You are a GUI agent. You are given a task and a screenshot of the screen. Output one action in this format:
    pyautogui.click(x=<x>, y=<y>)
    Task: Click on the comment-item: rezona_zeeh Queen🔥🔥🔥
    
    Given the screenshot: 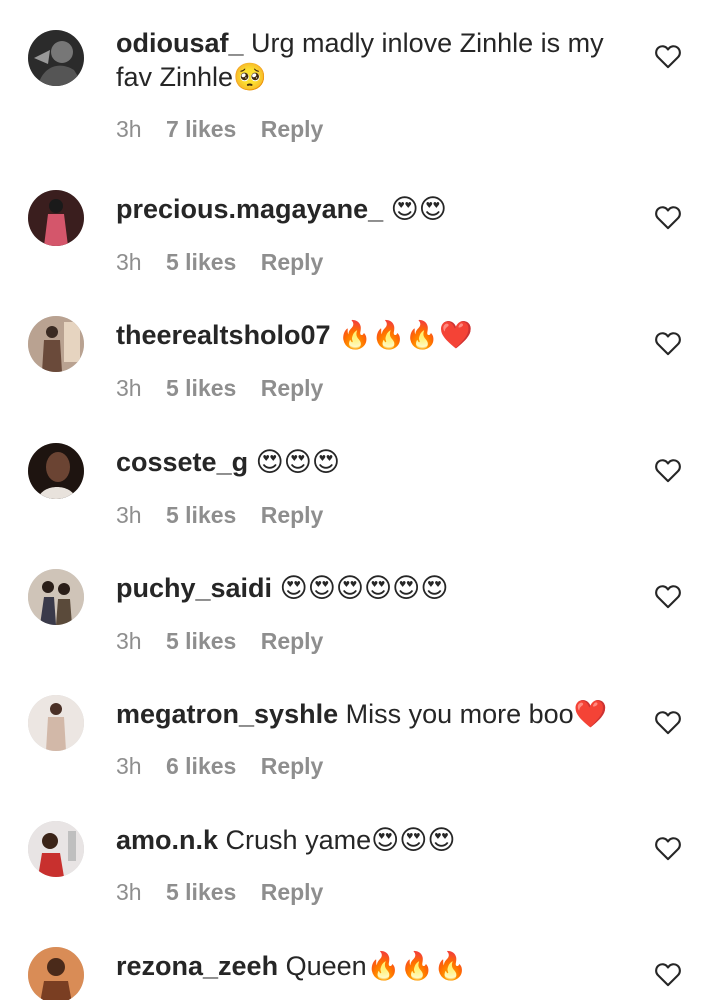 What is the action you would take?
    pyautogui.click(x=360, y=973)
    